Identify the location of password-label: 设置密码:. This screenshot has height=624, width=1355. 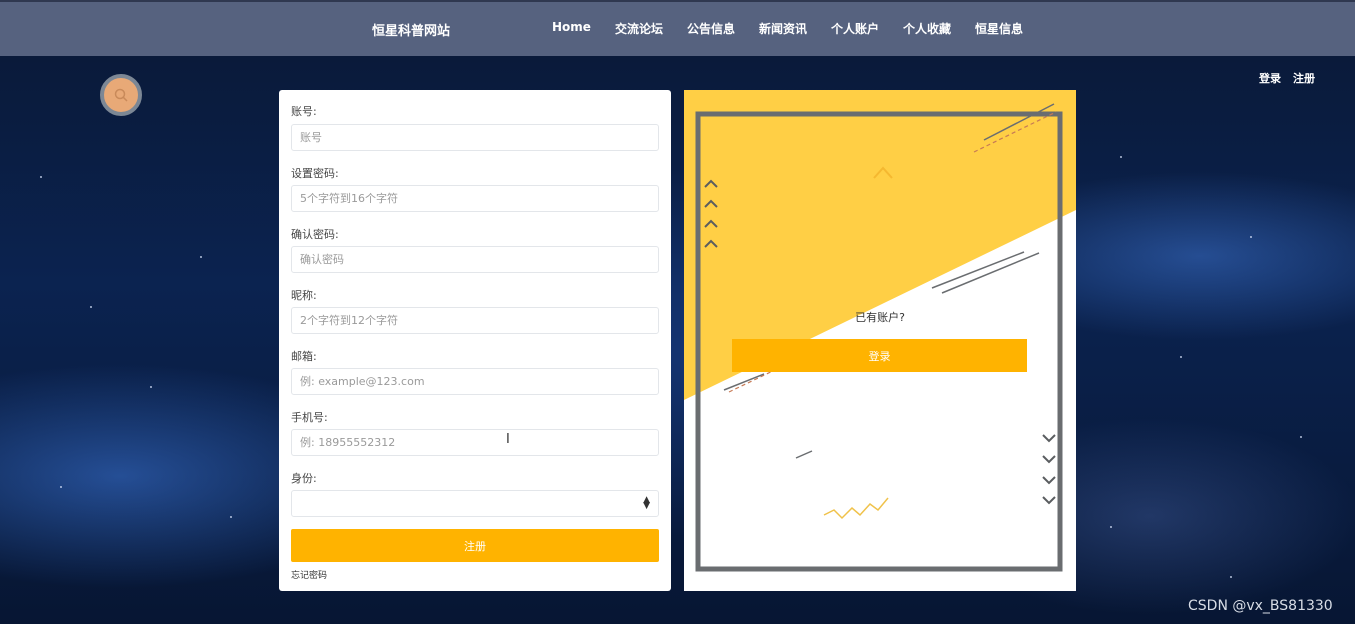
(315, 173).